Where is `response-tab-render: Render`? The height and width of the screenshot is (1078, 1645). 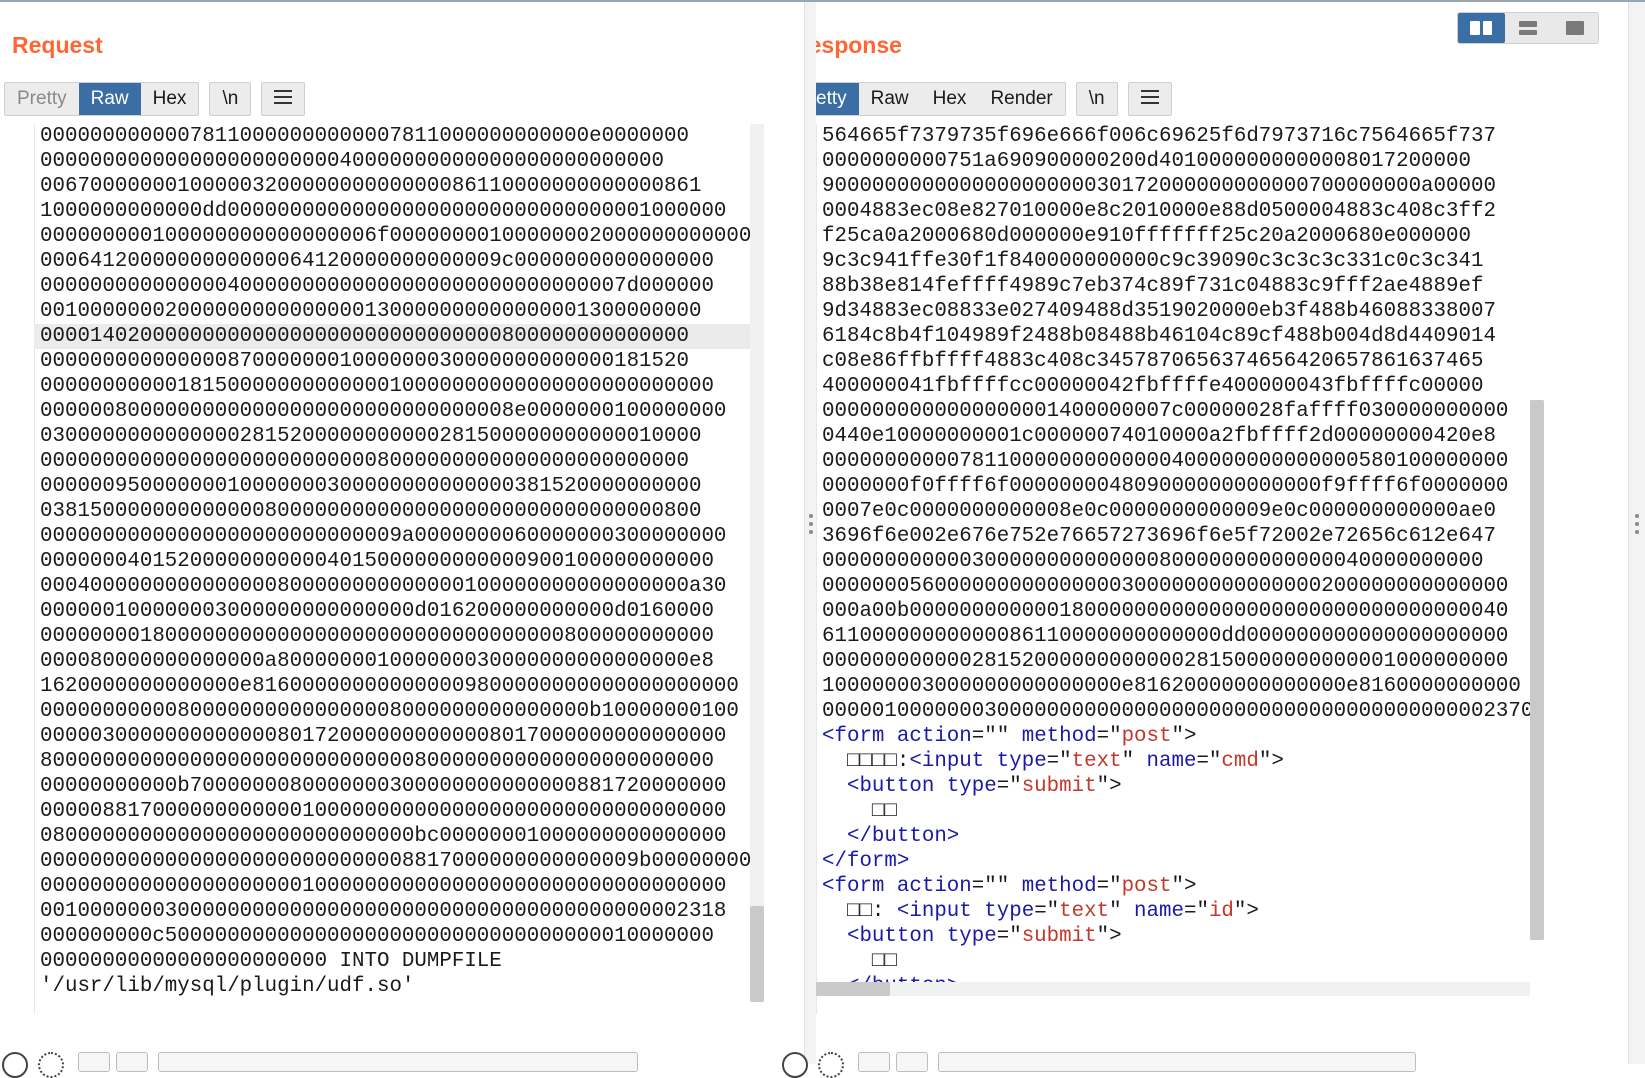
response-tab-render: Render is located at coordinates (1021, 99).